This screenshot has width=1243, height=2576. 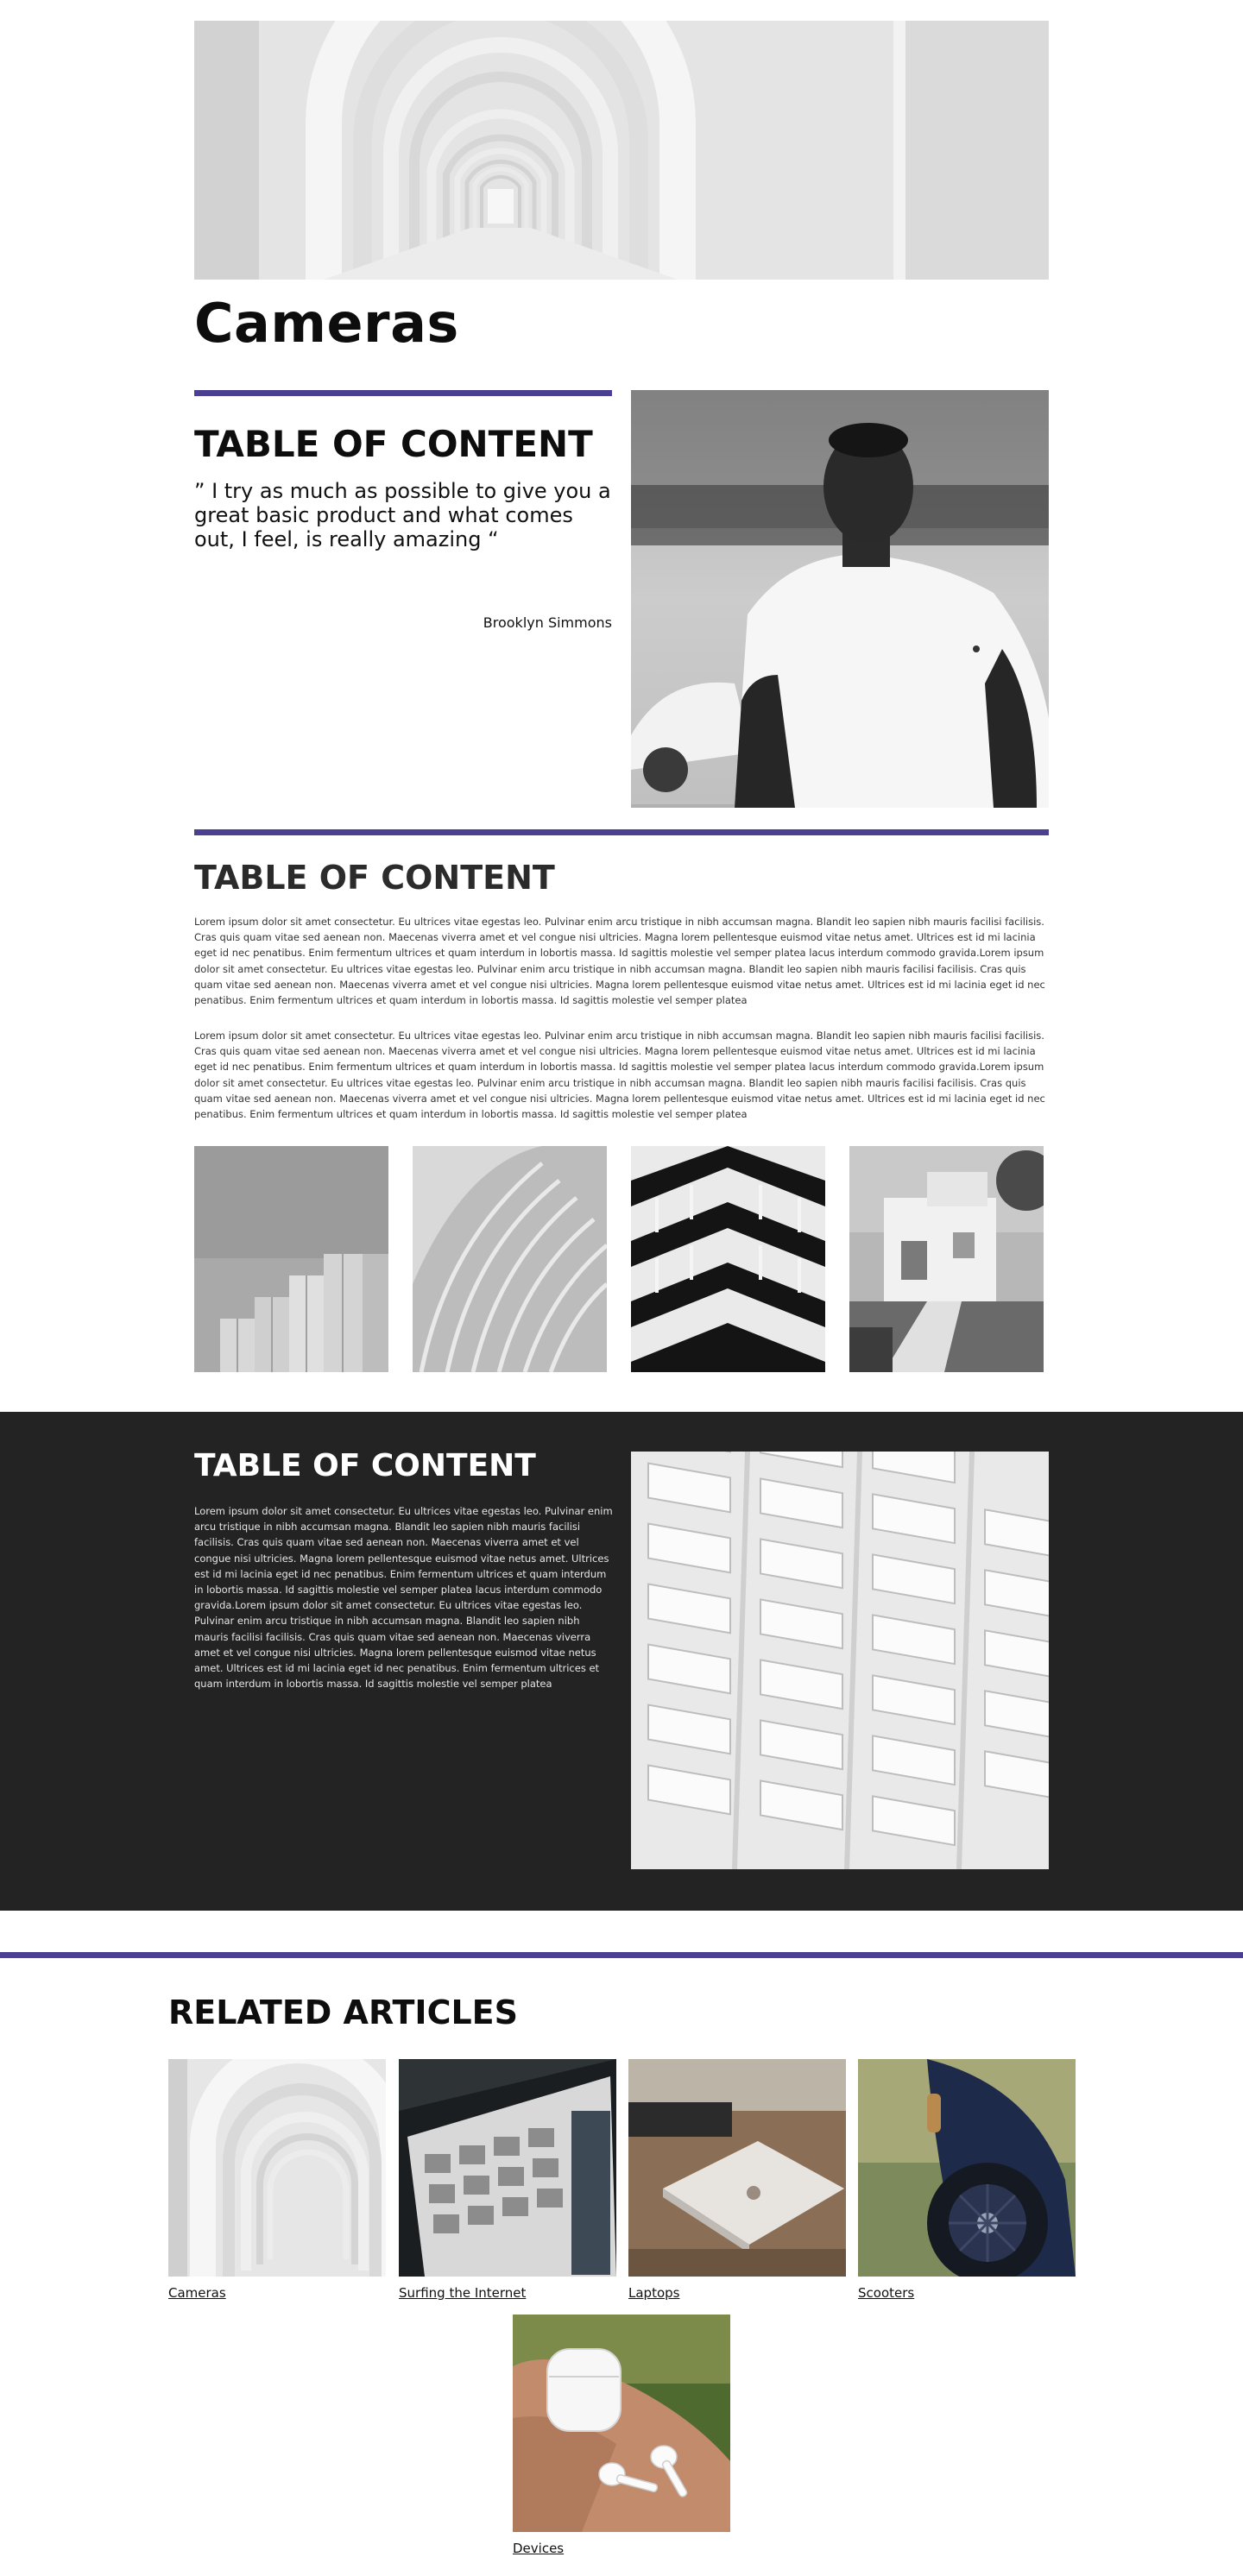 What do you see at coordinates (967, 2168) in the screenshot?
I see `related-card-image-scooters` at bounding box center [967, 2168].